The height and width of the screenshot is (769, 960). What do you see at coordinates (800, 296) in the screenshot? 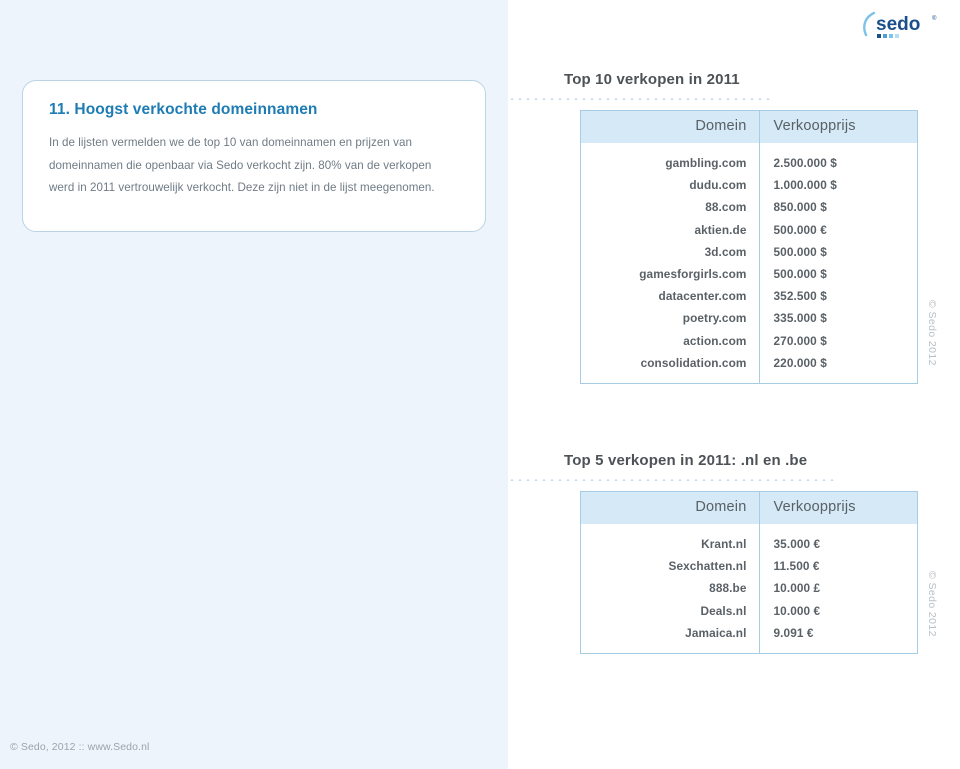
I see `cell-price: 352.500 $` at bounding box center [800, 296].